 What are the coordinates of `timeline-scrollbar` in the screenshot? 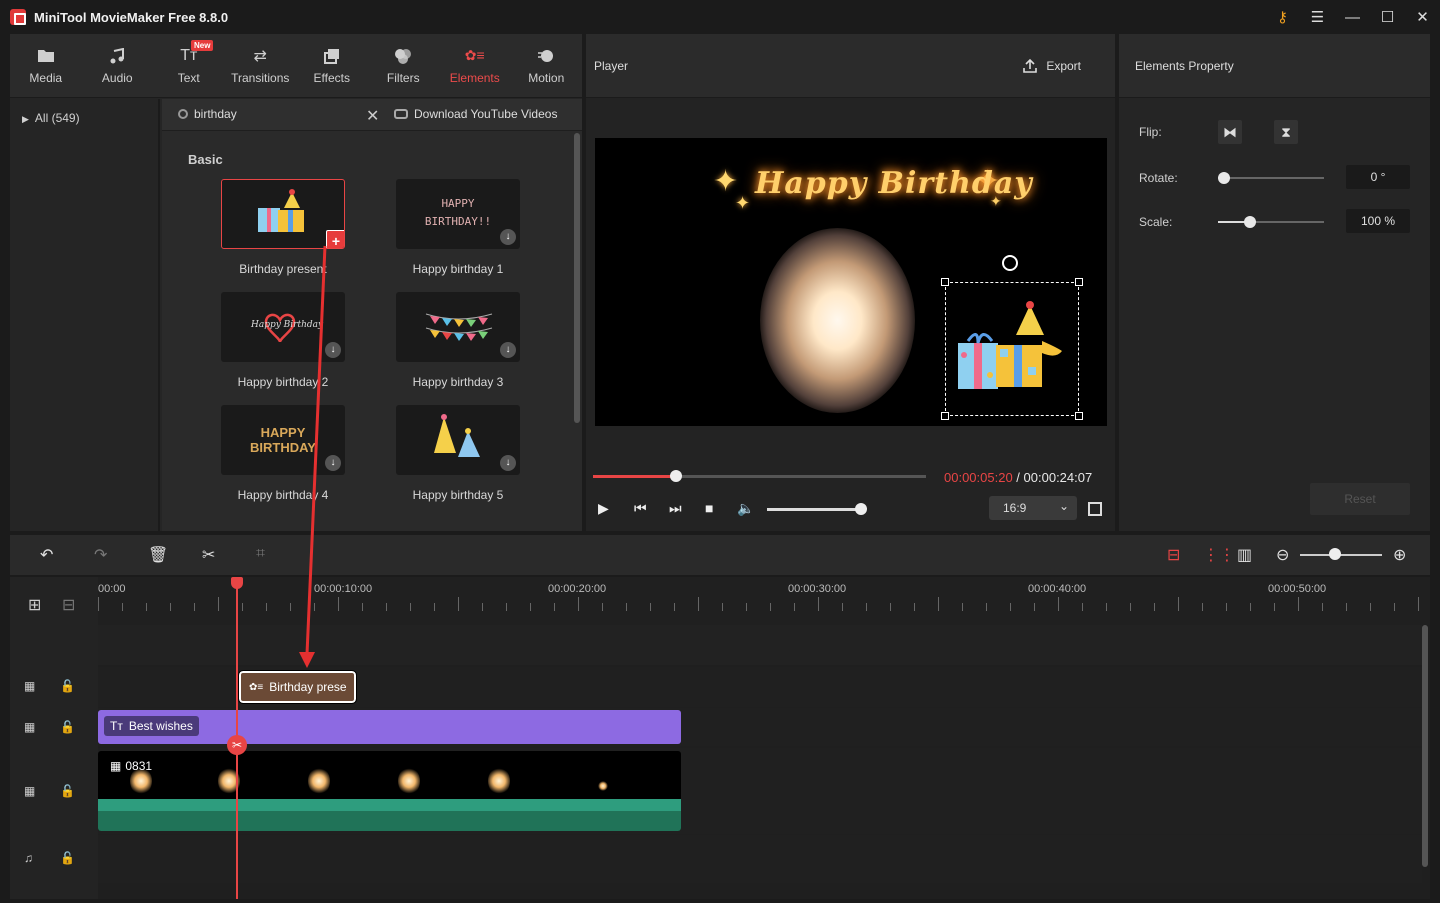 It's located at (1425, 746).